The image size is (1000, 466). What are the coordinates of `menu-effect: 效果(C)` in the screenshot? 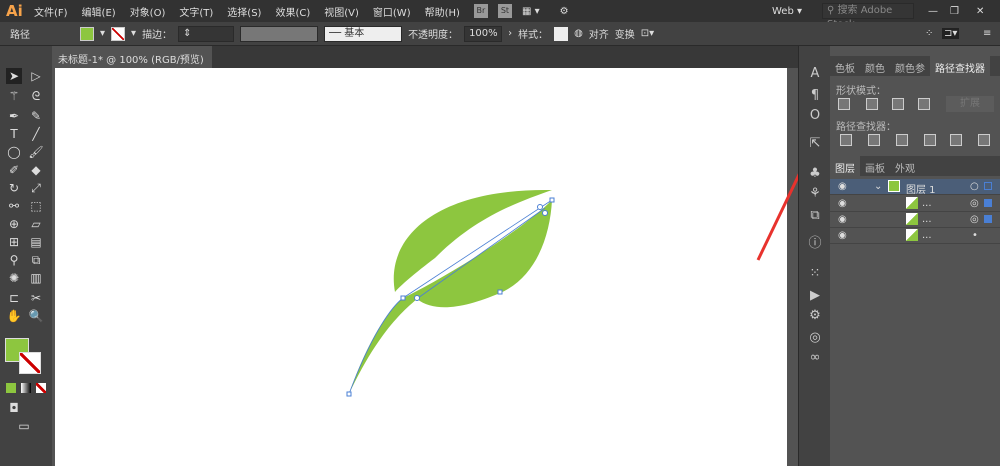 It's located at (292, 11).